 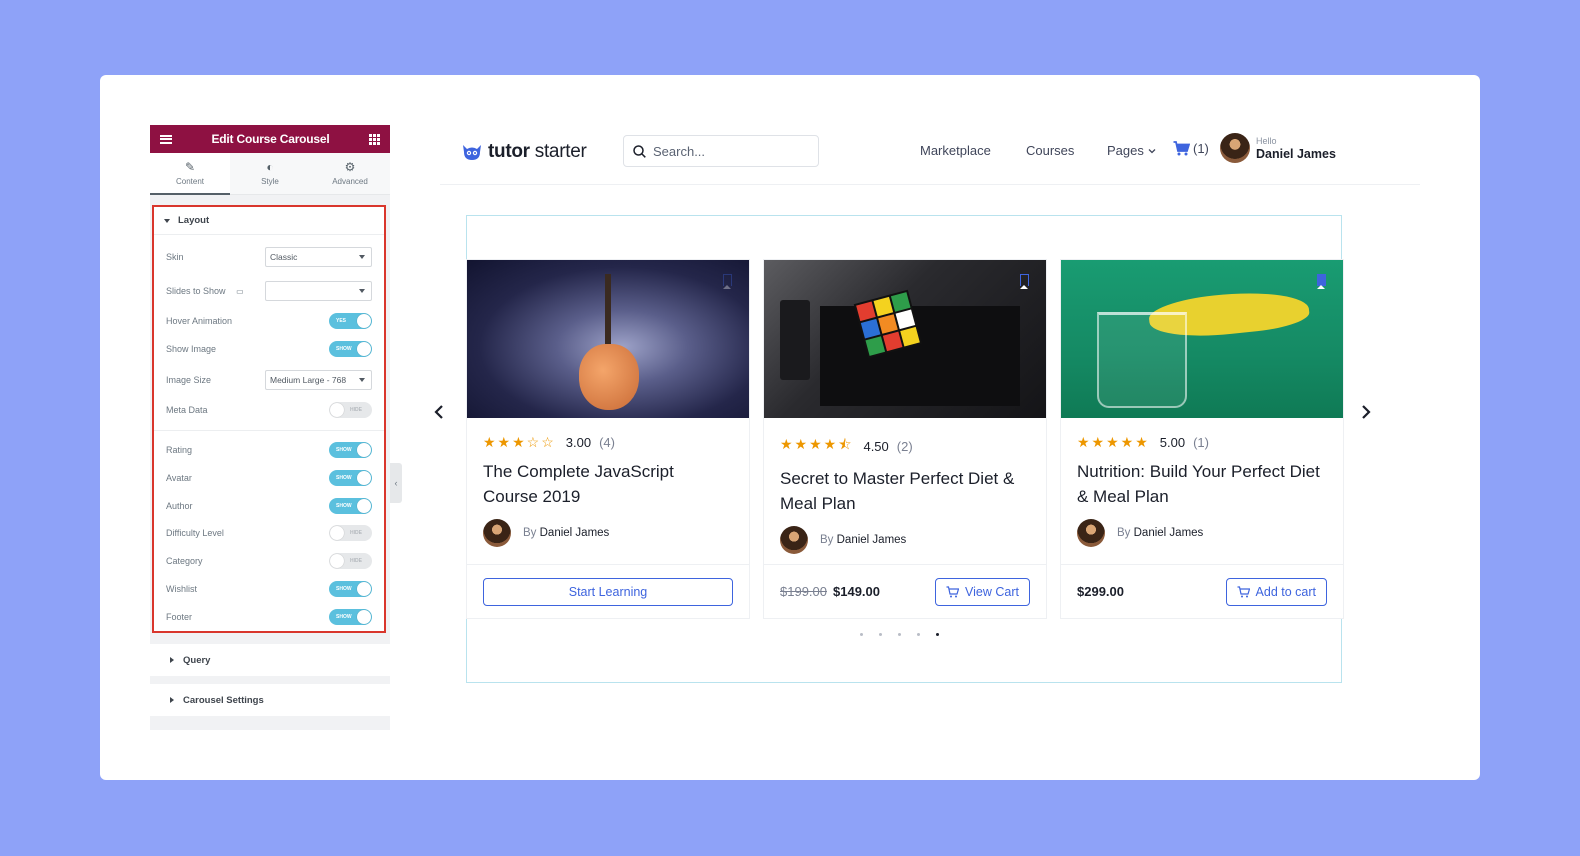 I want to click on carousel-pagination, so click(x=899, y=634).